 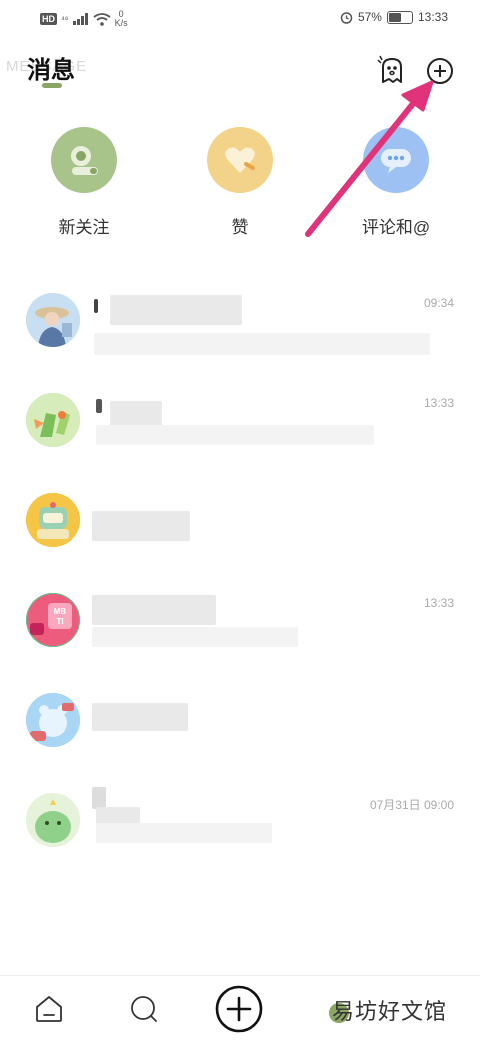 I want to click on list-item: 07月31日 09:00, so click(x=240, y=820).